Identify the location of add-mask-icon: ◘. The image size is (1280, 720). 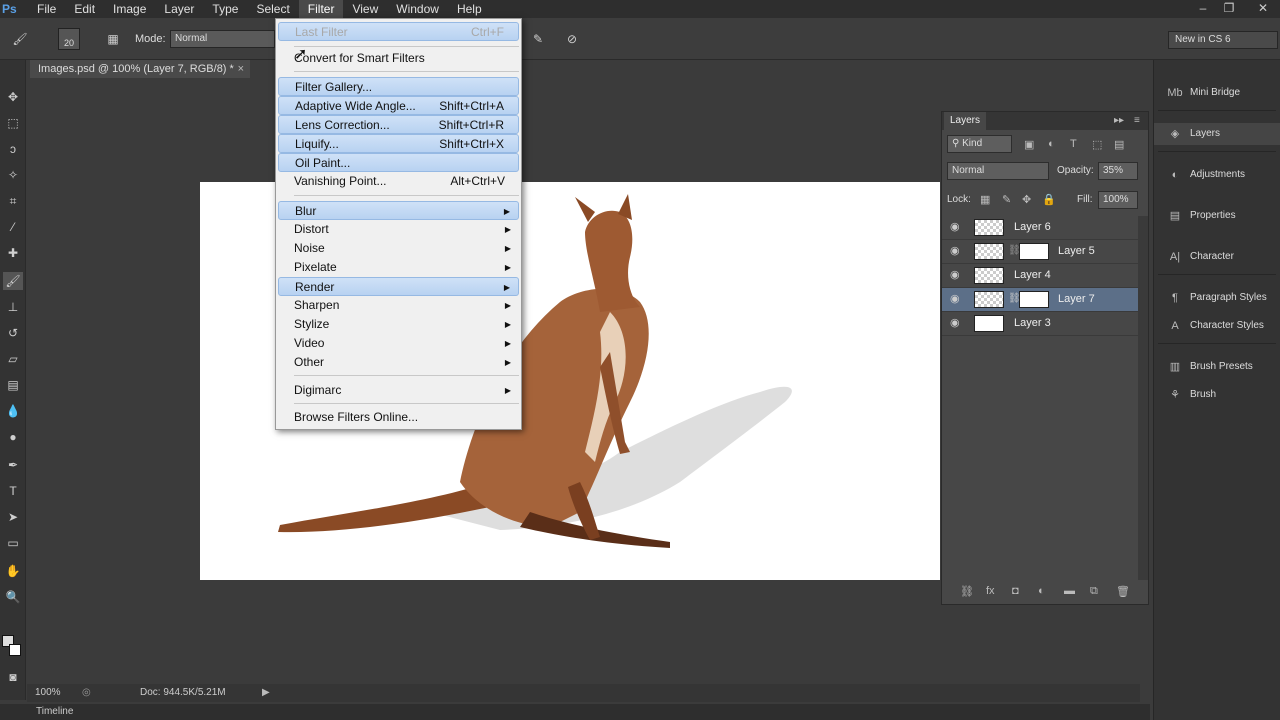
(1015, 591).